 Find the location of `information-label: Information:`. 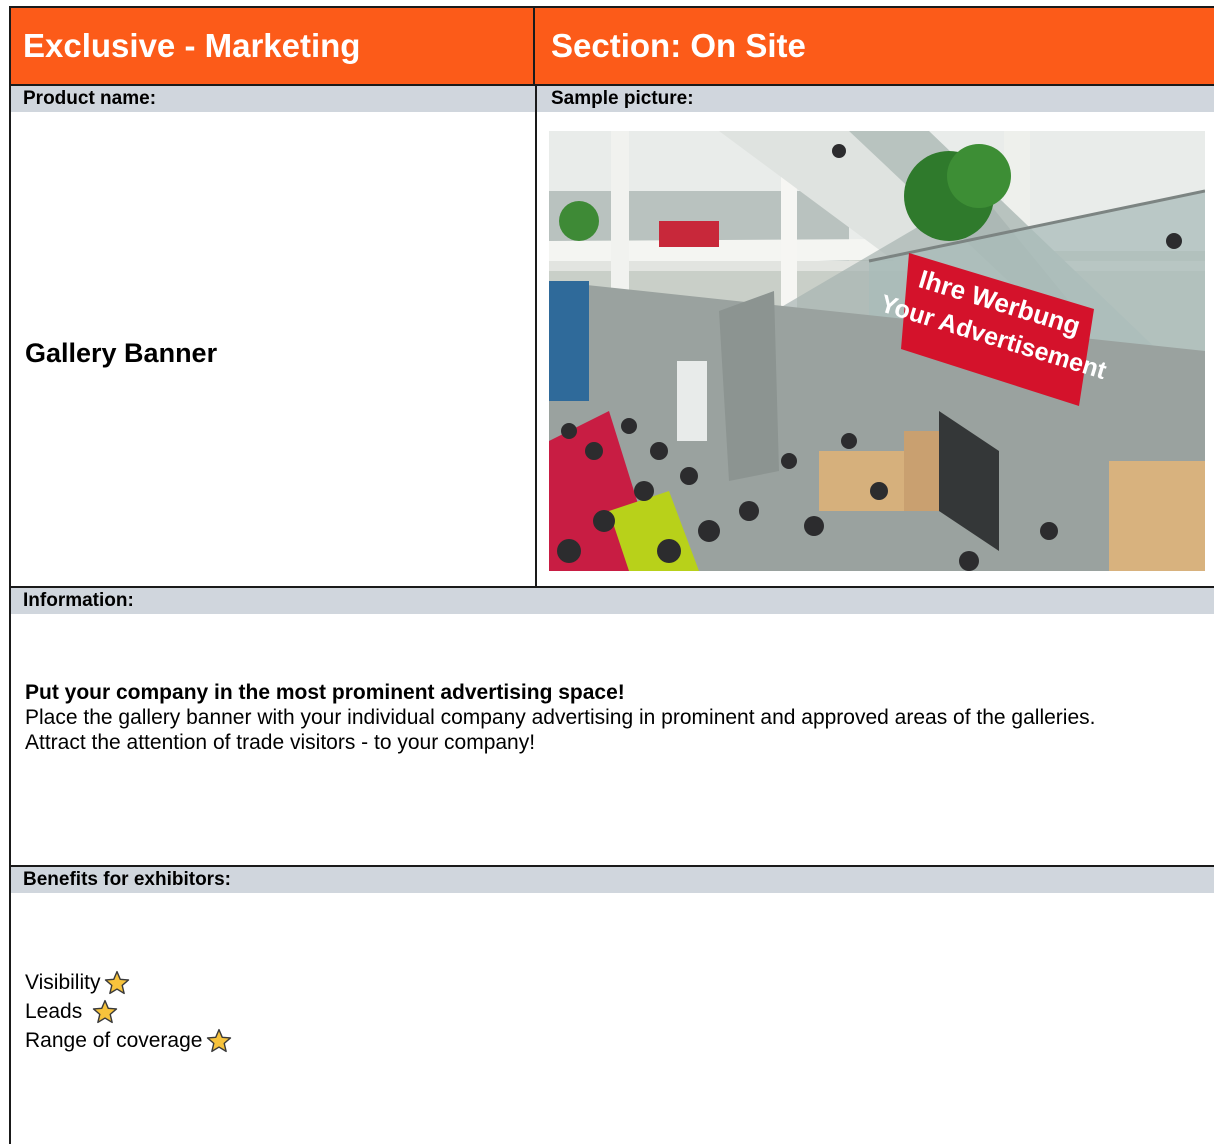

information-label: Information: is located at coordinates (612, 601).